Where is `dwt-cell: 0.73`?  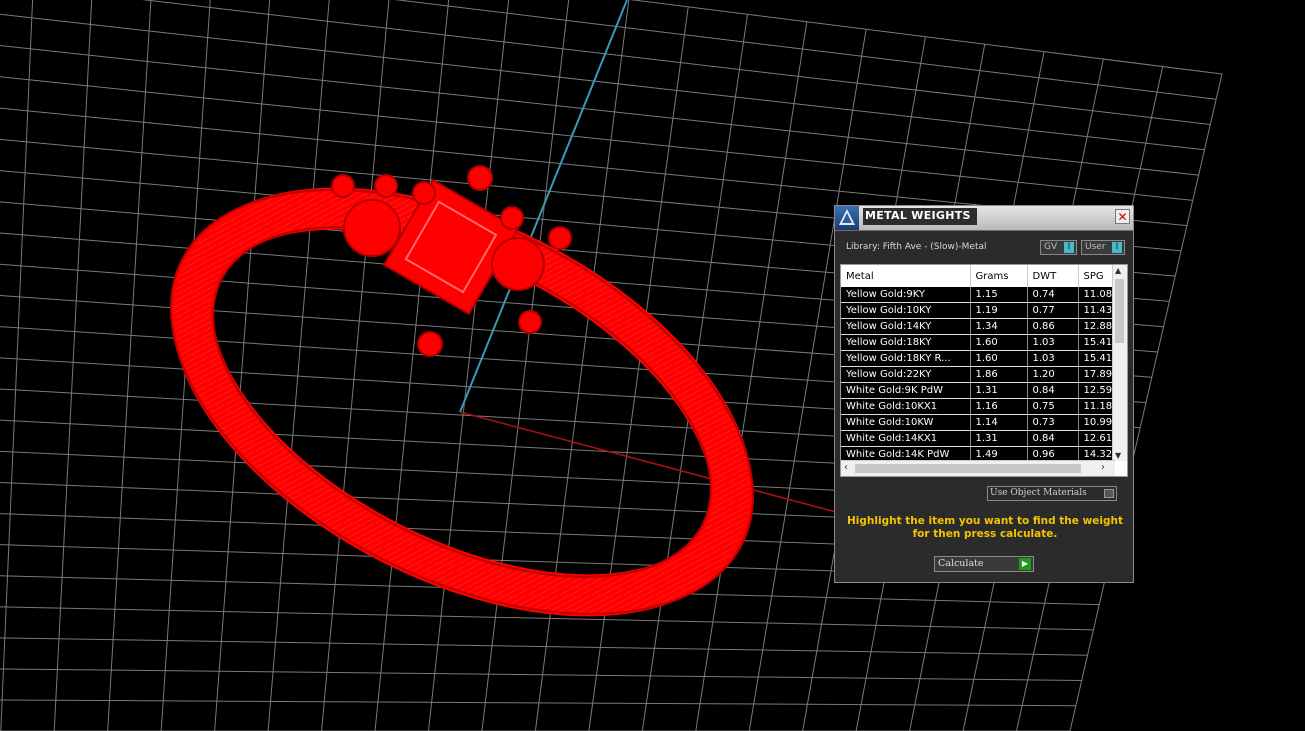
dwt-cell: 0.73 is located at coordinates (1053, 422).